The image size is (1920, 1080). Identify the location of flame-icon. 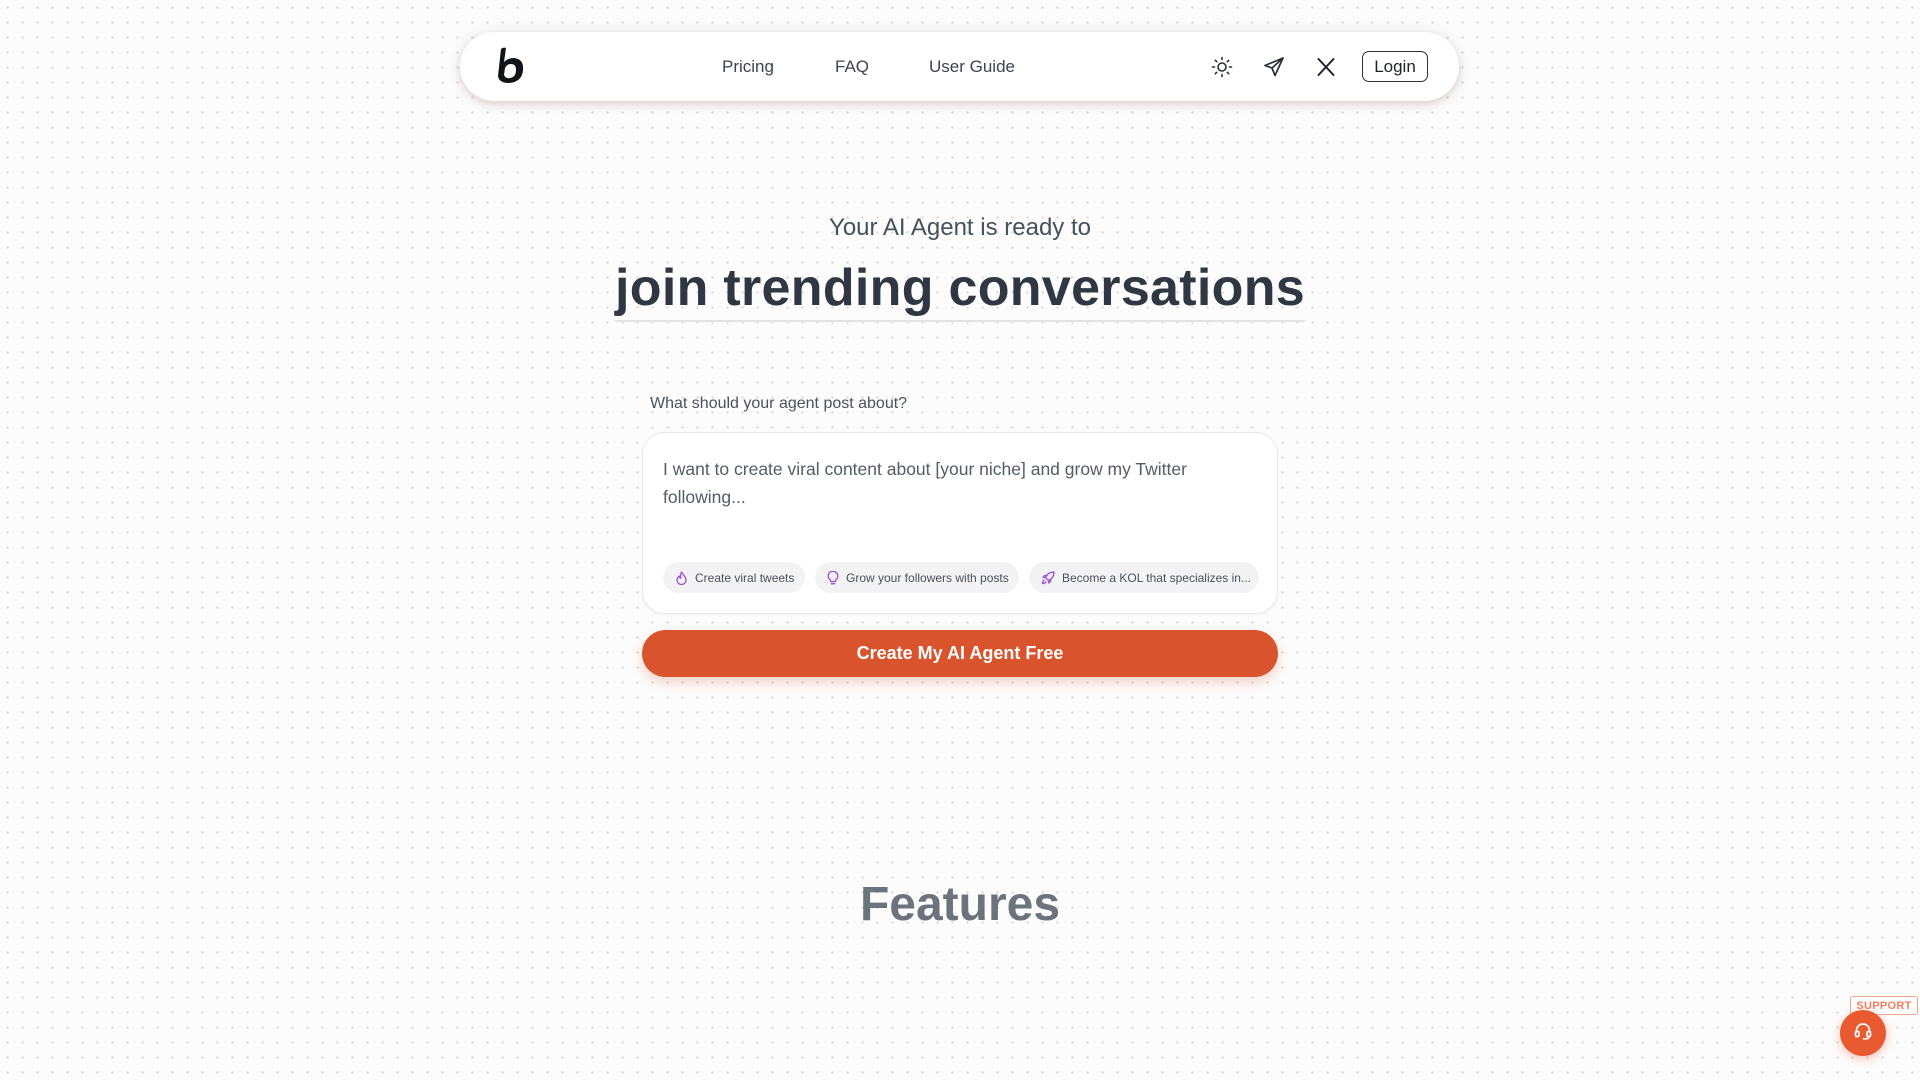
(681, 577).